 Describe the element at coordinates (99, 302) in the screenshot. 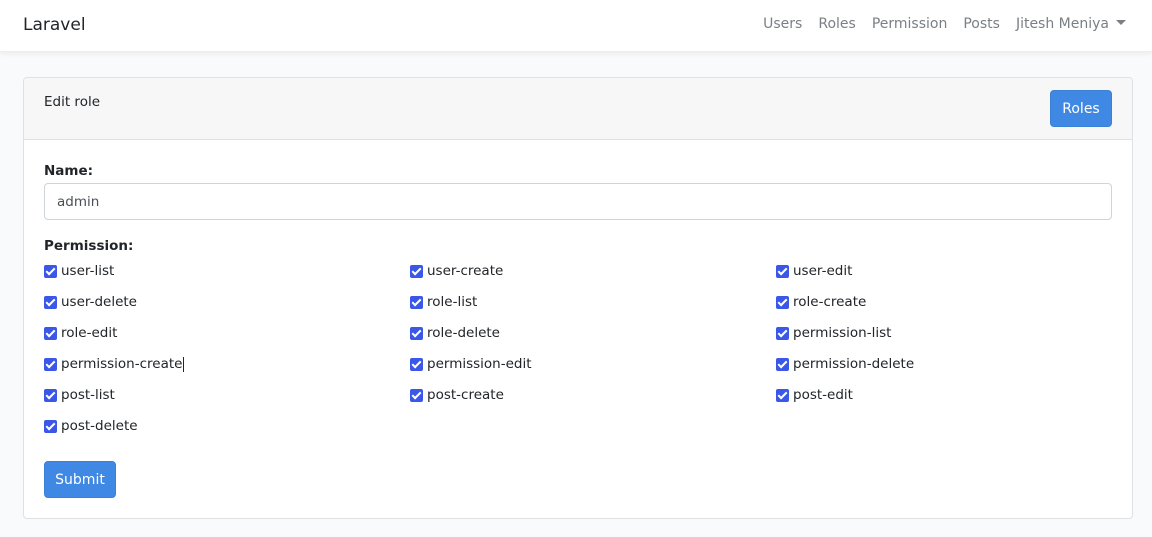

I see `permission-label-text: user-delete` at that location.